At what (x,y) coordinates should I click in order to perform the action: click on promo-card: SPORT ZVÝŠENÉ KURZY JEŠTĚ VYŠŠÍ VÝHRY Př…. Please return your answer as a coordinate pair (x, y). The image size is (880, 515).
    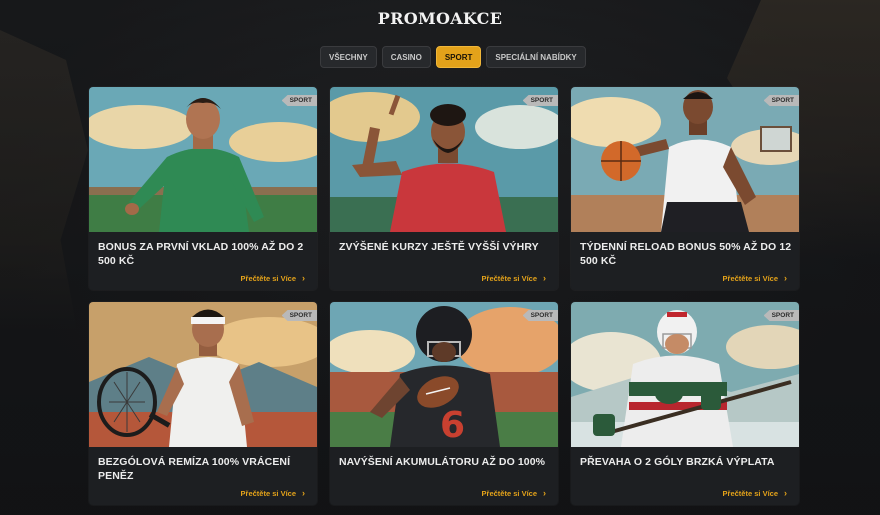
    Looking at the image, I should click on (444, 188).